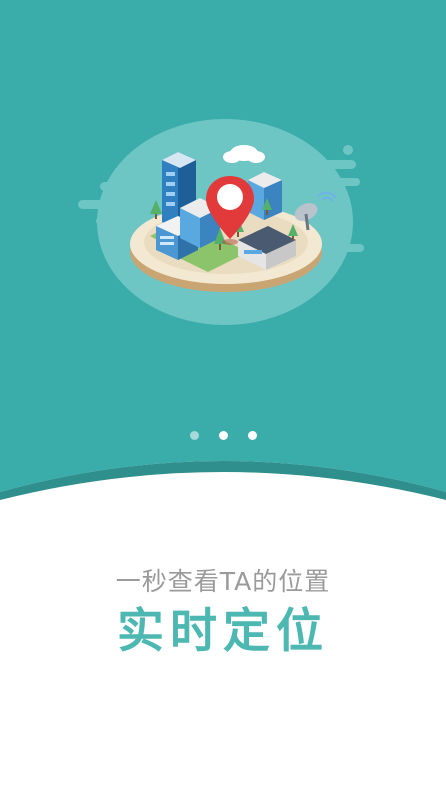 Image resolution: width=446 pixels, height=794 pixels. I want to click on bubble, so click(348, 150).